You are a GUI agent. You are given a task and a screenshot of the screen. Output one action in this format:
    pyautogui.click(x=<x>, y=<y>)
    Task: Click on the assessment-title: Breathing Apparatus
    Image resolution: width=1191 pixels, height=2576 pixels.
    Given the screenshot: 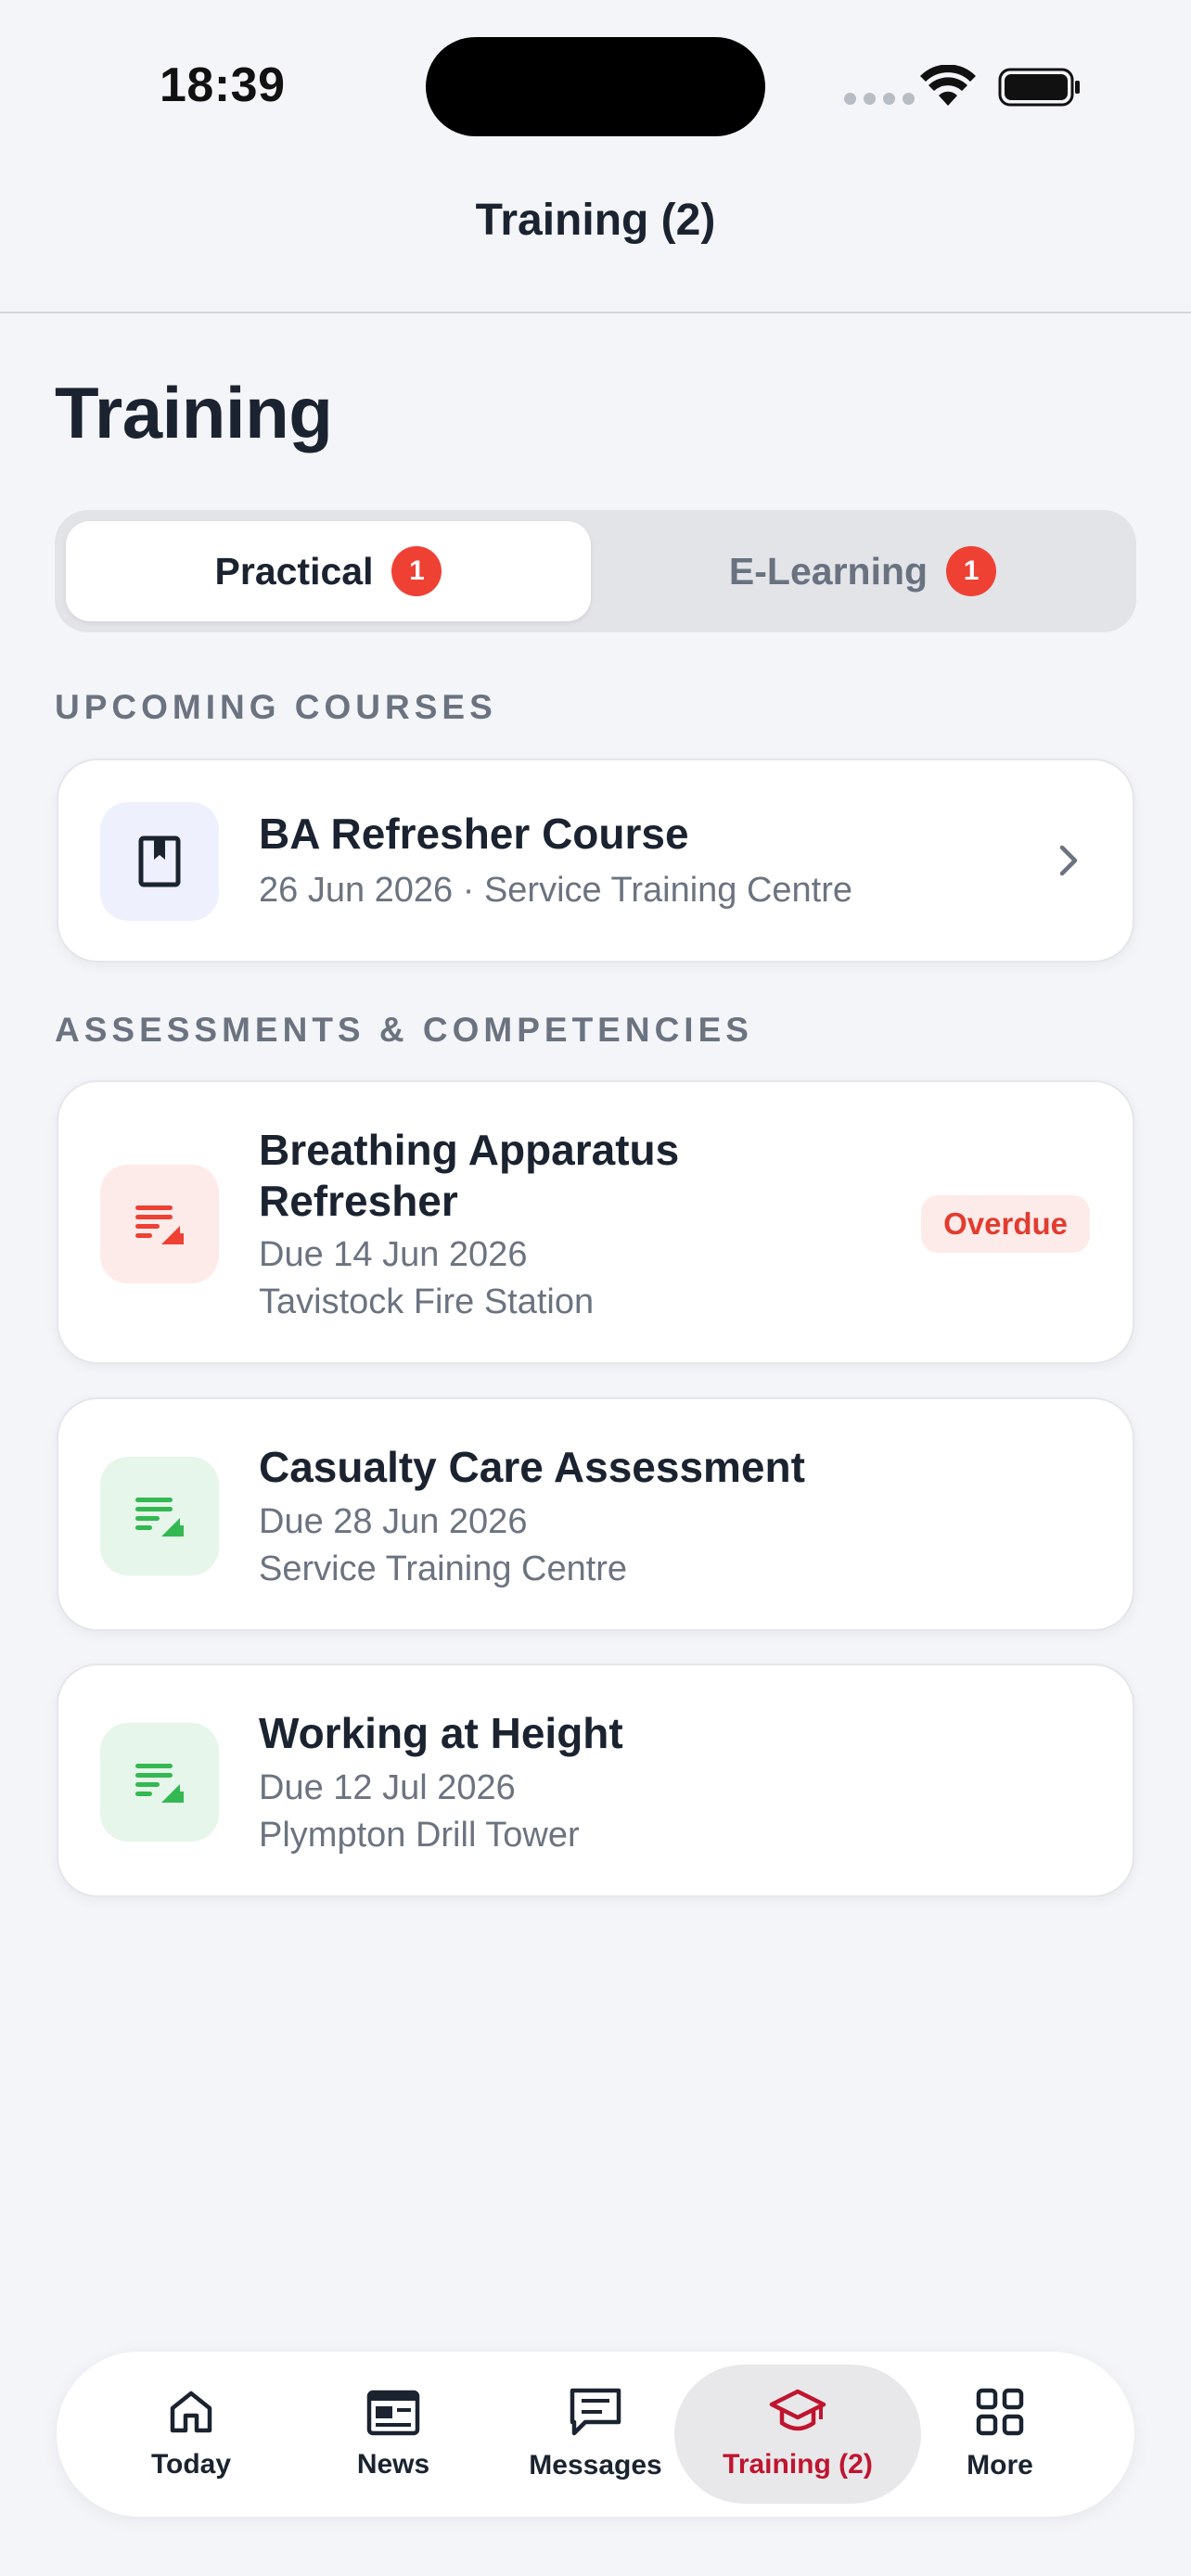 What is the action you would take?
    pyautogui.click(x=469, y=1150)
    